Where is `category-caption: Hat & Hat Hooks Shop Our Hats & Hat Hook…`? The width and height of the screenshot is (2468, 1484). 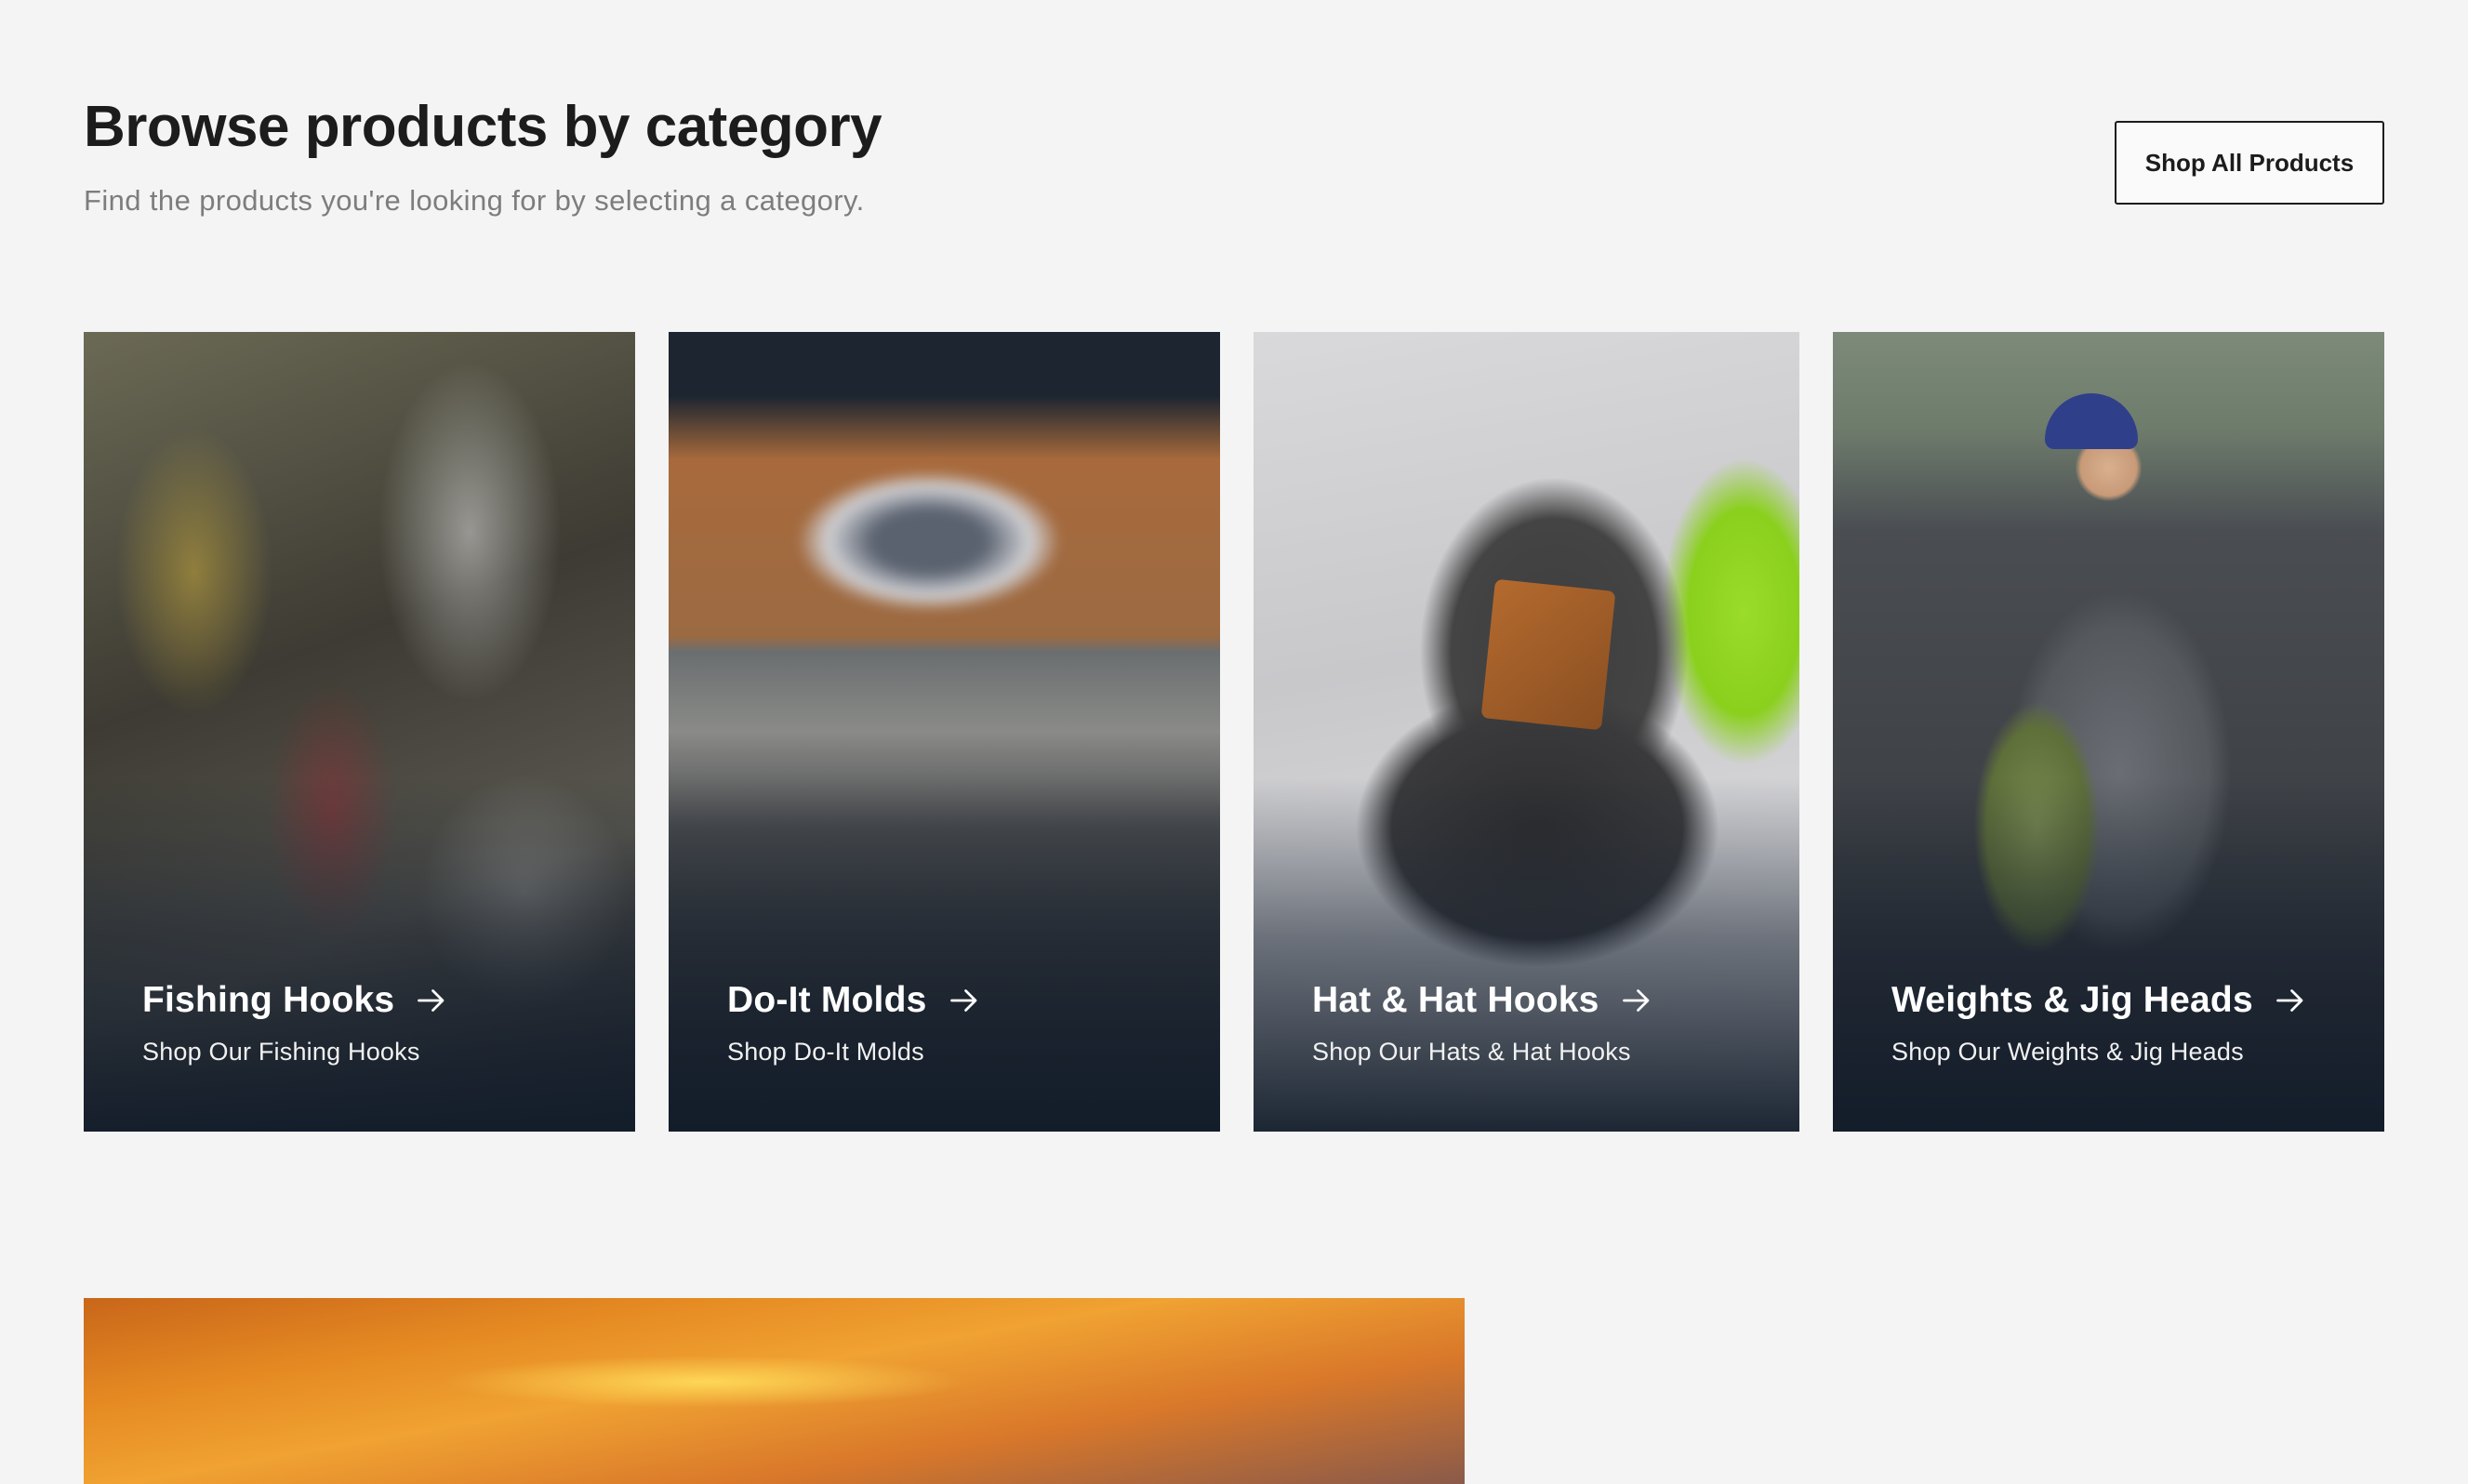
category-caption: Hat & Hat Hooks Shop Our Hats & Hat Hook… is located at coordinates (1483, 1023).